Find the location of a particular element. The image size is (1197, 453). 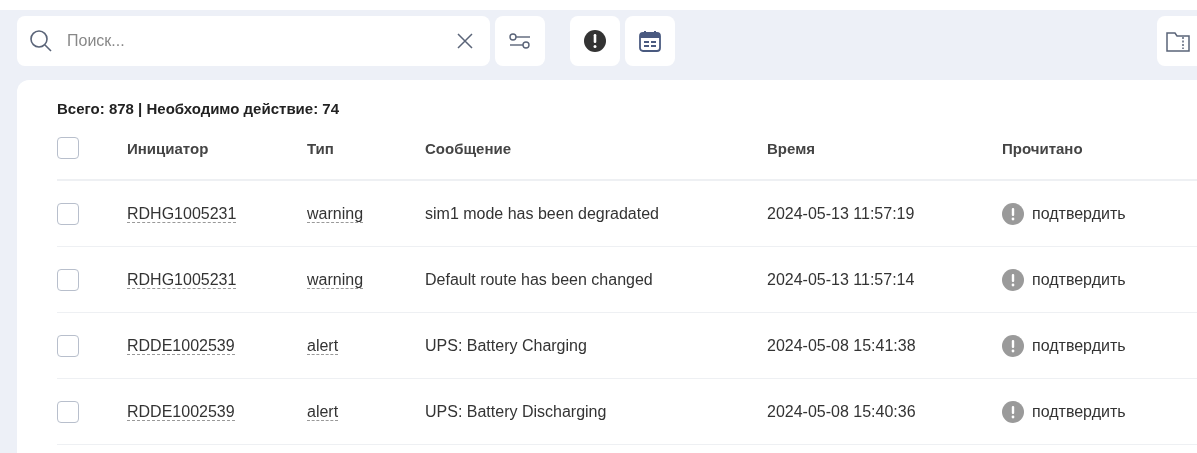

alert-filter-button is located at coordinates (595, 41).